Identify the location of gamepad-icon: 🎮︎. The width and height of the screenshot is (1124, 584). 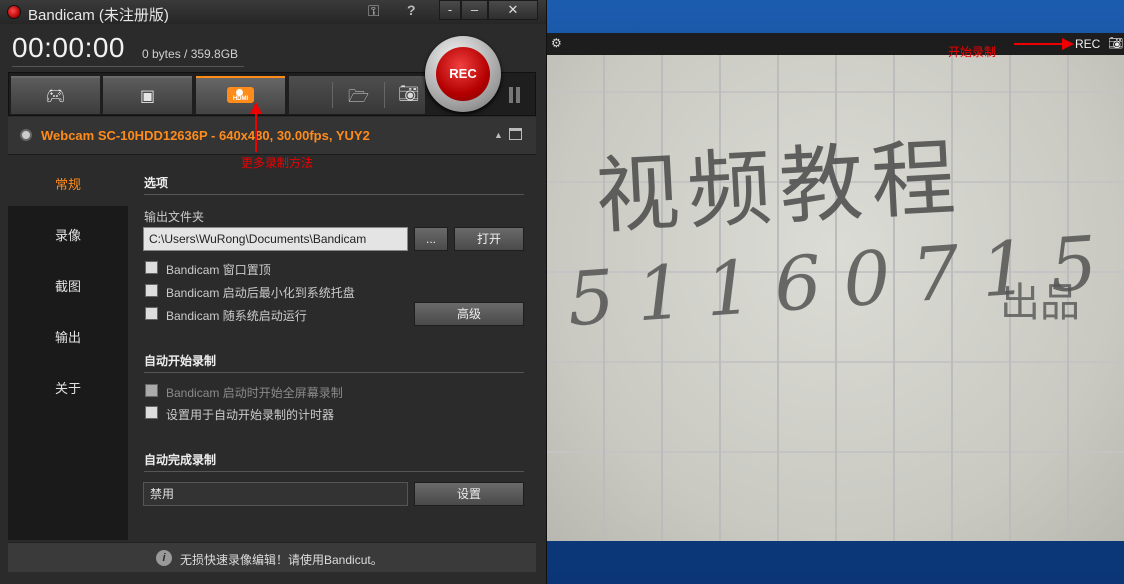
(55, 96).